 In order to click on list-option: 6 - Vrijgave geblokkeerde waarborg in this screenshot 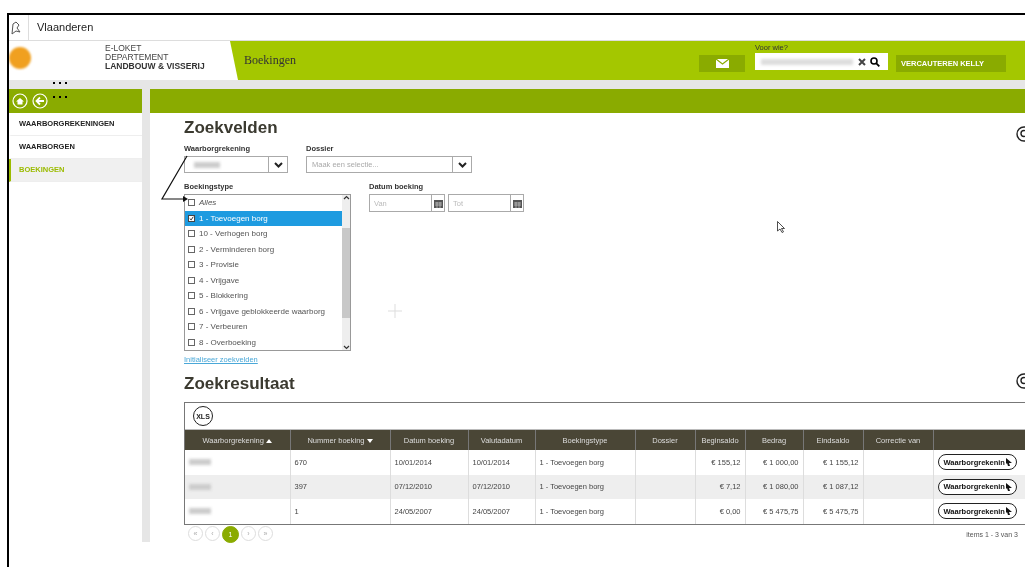, I will do `click(263, 311)`.